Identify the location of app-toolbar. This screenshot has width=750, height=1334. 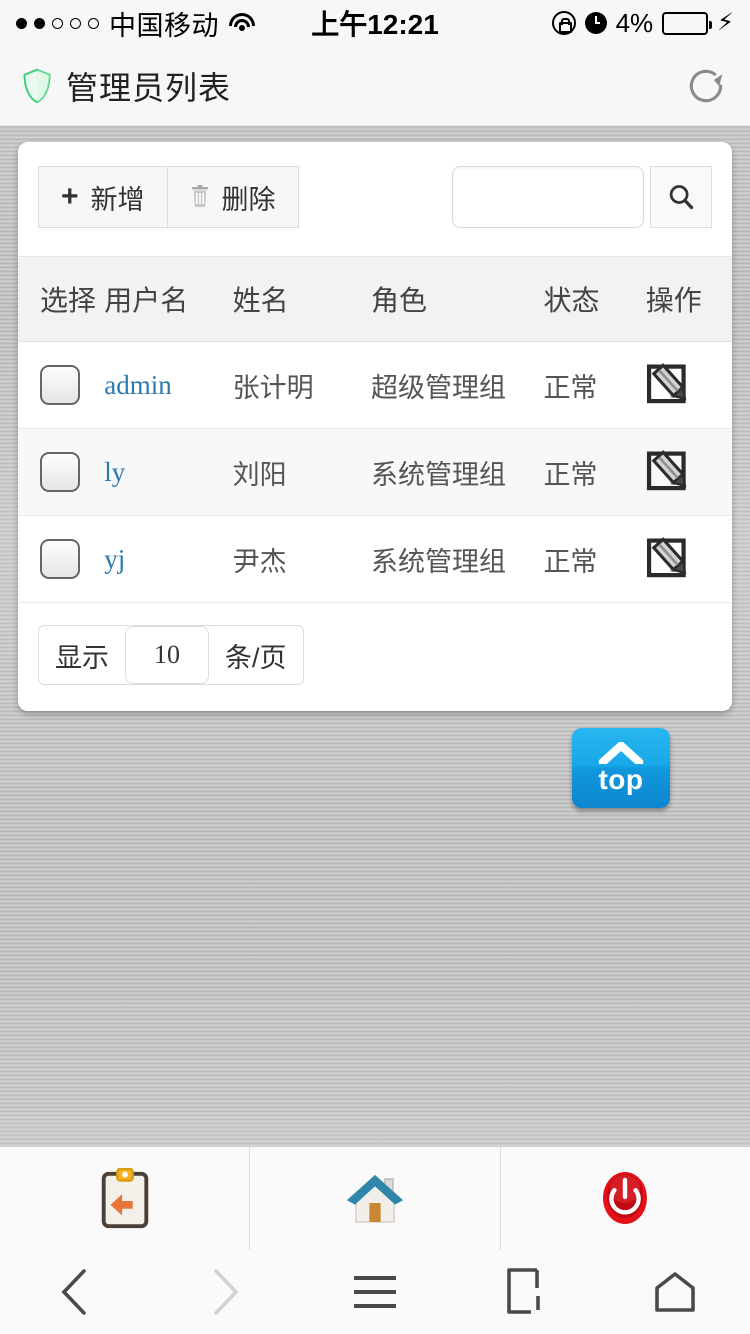
(375, 1198).